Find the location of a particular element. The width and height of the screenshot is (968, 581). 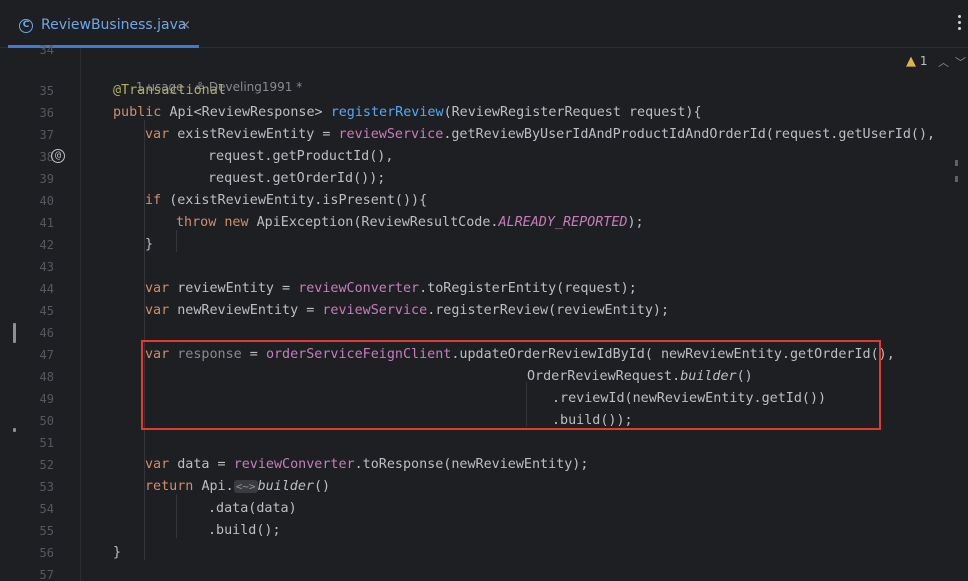

code-line: .data(data) is located at coordinates (252, 508).